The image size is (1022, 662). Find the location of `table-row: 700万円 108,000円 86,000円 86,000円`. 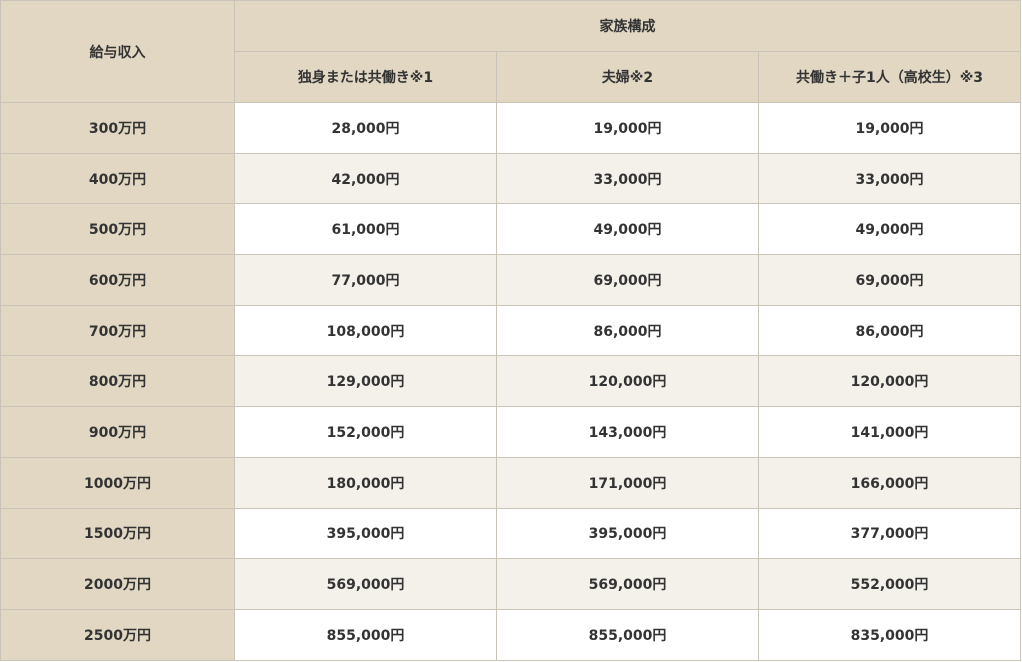

table-row: 700万円 108,000円 86,000円 86,000円 is located at coordinates (510, 330).